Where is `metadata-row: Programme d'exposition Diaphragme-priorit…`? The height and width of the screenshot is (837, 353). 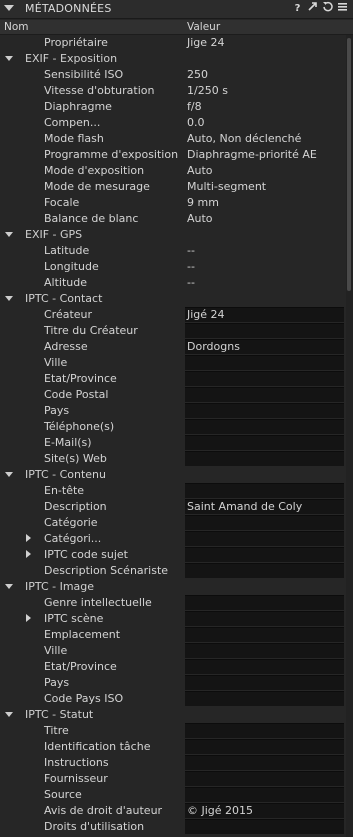 metadata-row: Programme d'exposition Diaphragme-priorit… is located at coordinates (173, 155).